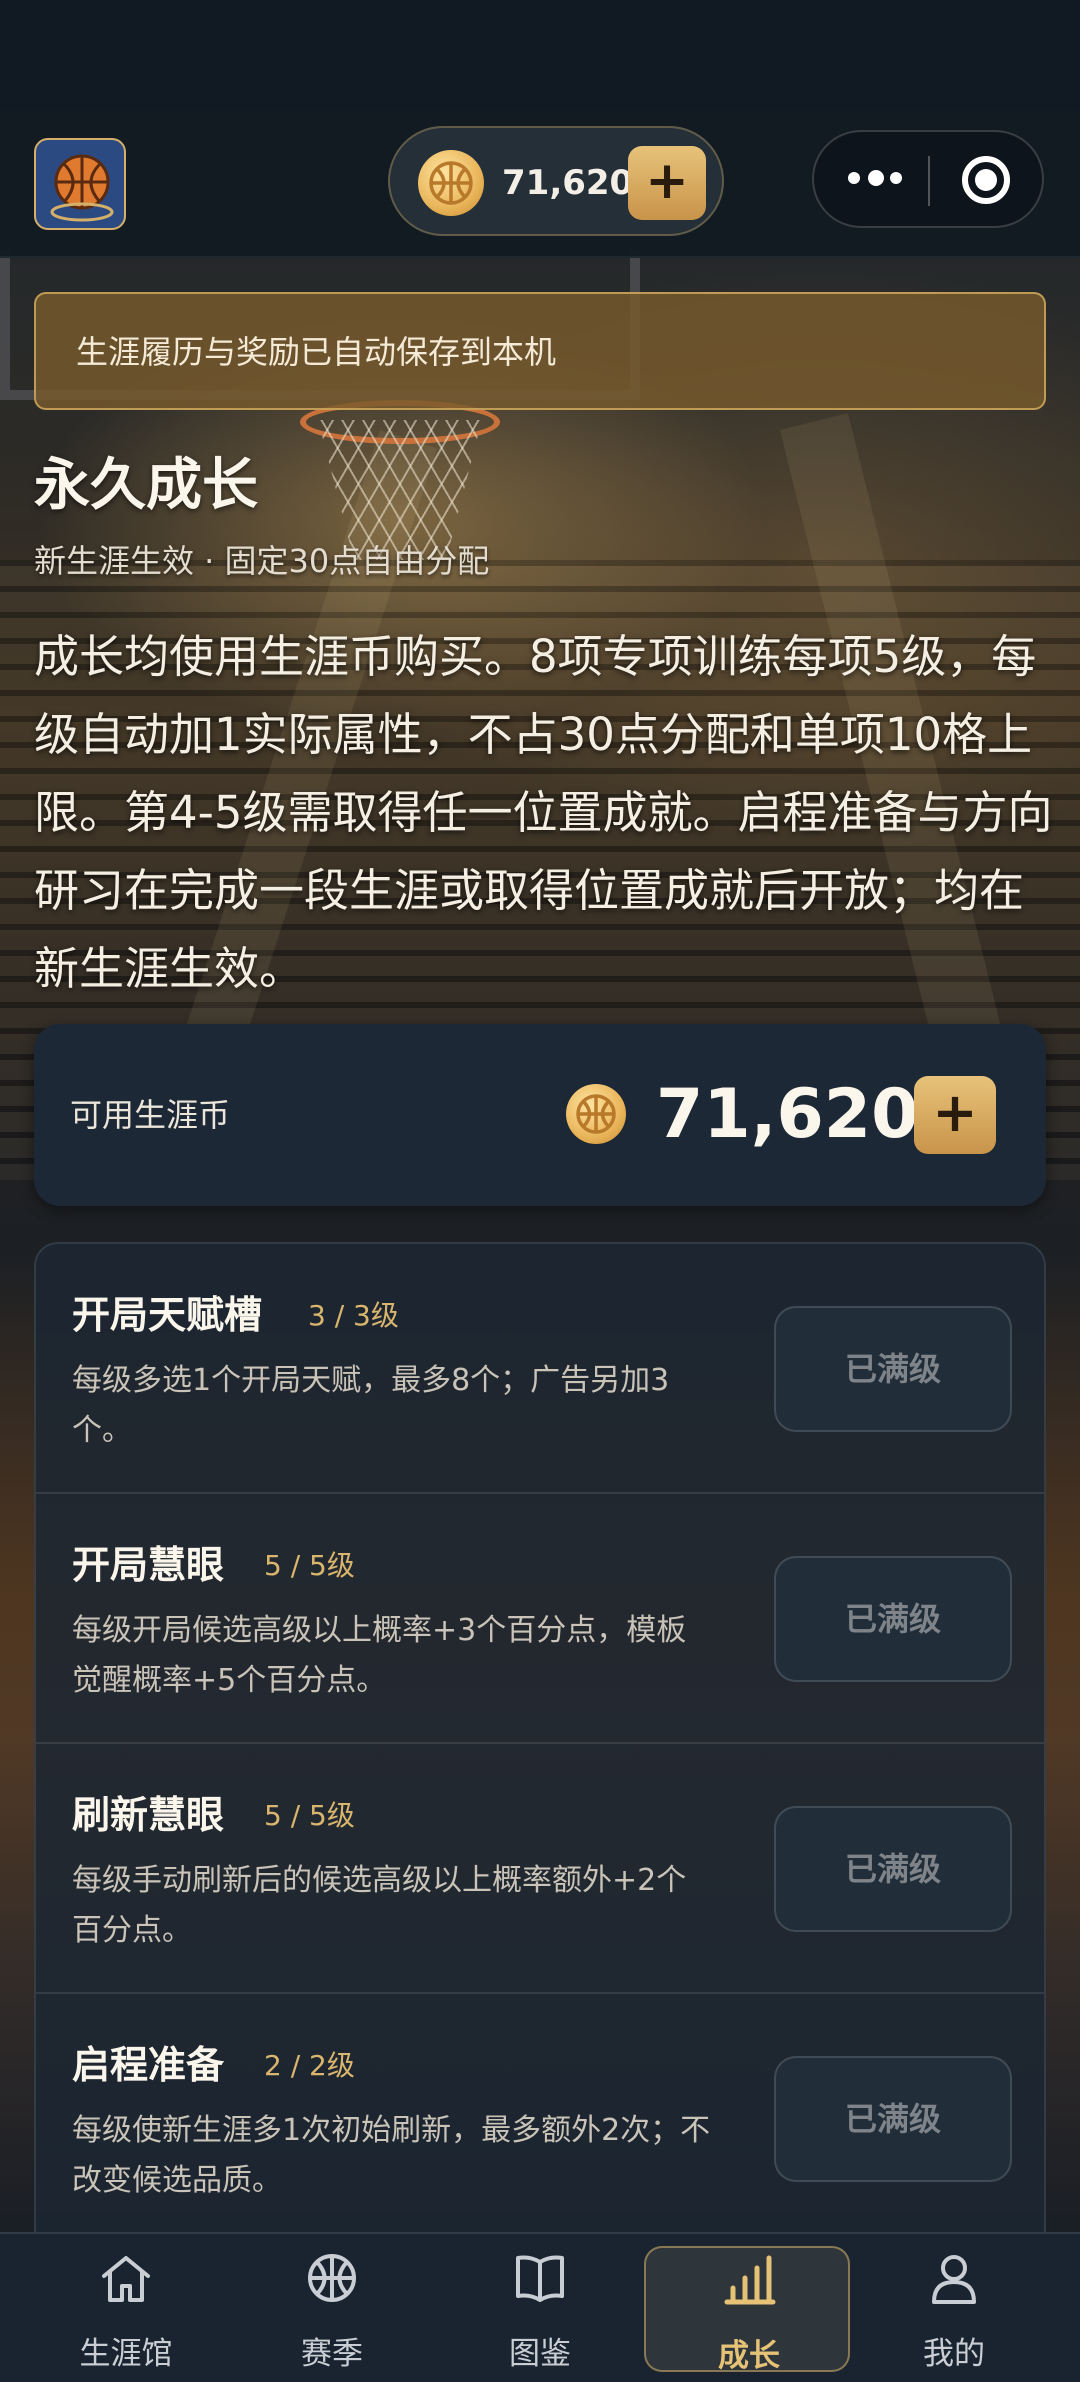 The width and height of the screenshot is (1080, 2382). Describe the element at coordinates (391, 2155) in the screenshot. I see `upgrade-description: 每级使新生涯多1次初始刷新，最多额外2次；不改变候选品质。` at that location.